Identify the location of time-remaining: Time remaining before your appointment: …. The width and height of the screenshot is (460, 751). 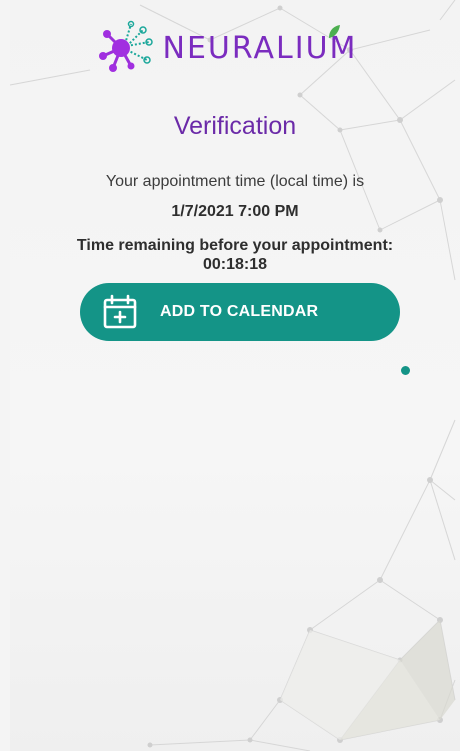
(235, 255).